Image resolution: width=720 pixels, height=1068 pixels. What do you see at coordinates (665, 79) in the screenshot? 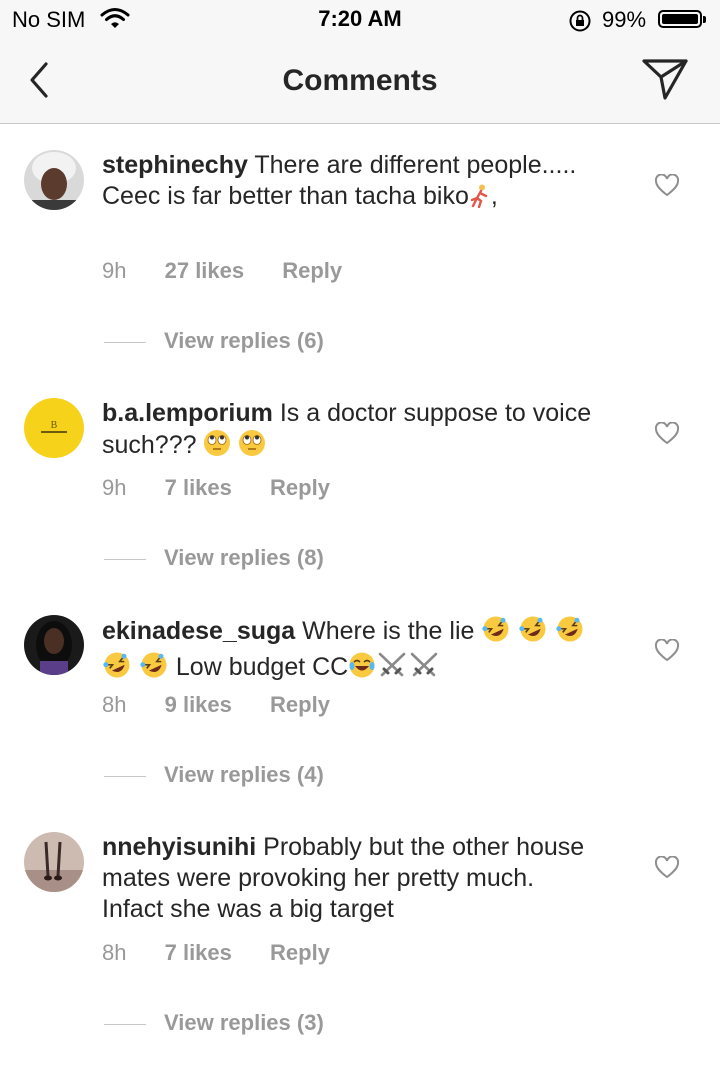
I see `paper-plane-icon` at bounding box center [665, 79].